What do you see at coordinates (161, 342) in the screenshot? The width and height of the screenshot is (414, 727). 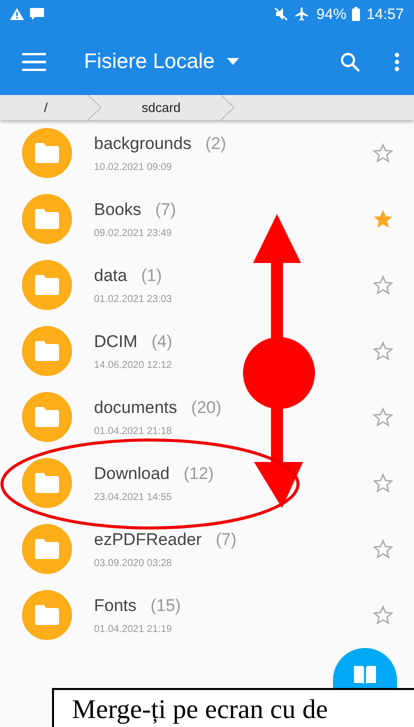 I see `item-count: (4)` at bounding box center [161, 342].